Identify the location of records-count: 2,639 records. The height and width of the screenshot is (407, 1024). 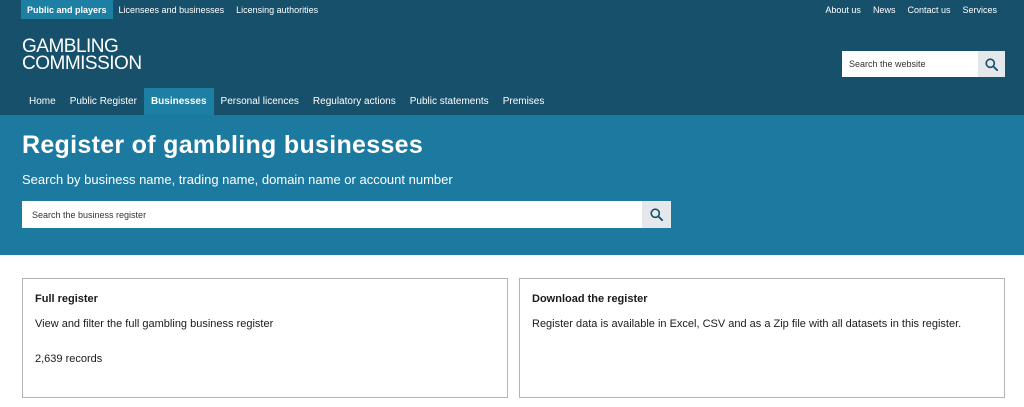
(69, 359).